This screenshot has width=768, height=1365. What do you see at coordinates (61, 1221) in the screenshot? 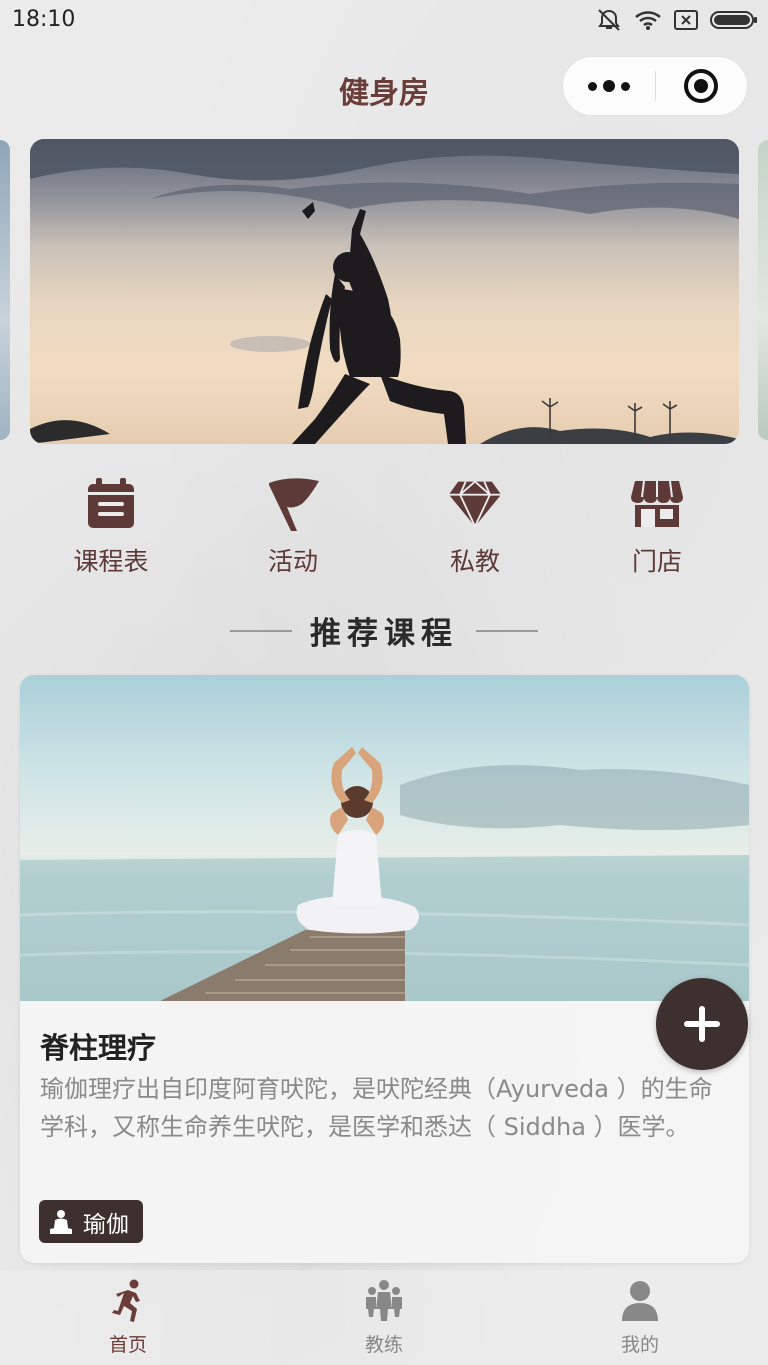
I see `meditation-icon` at bounding box center [61, 1221].